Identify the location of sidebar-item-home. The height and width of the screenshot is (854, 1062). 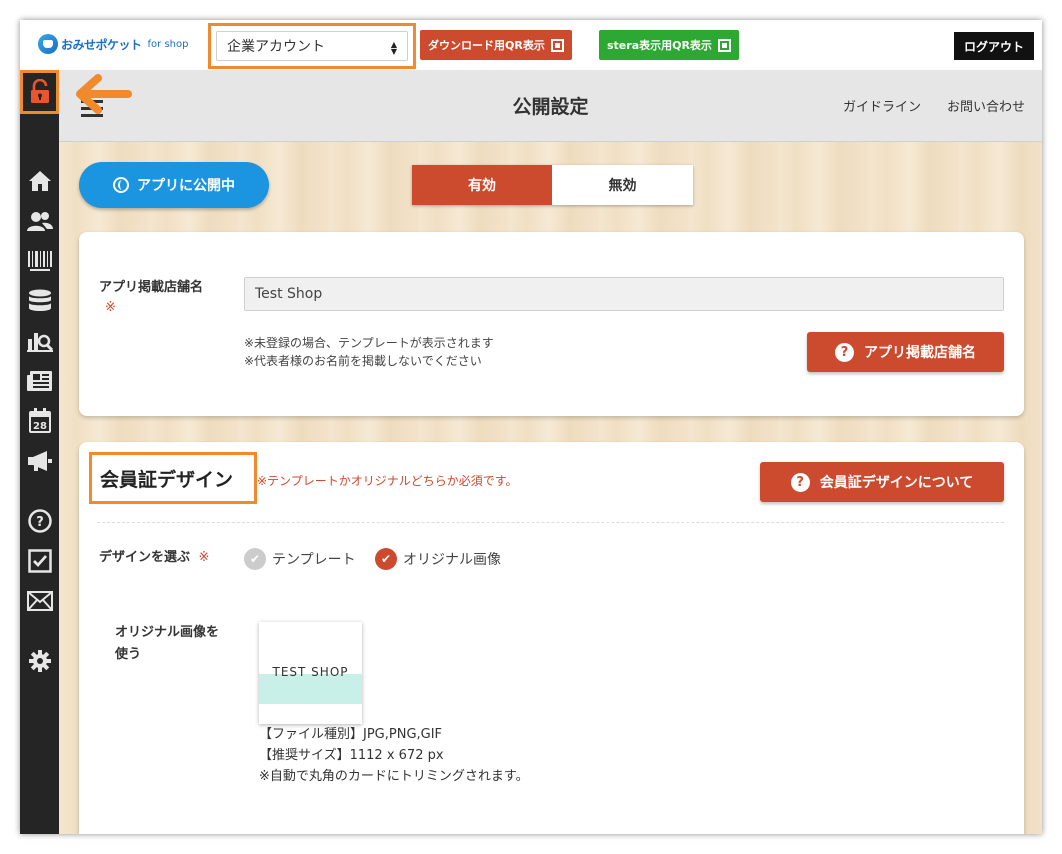
(39, 181).